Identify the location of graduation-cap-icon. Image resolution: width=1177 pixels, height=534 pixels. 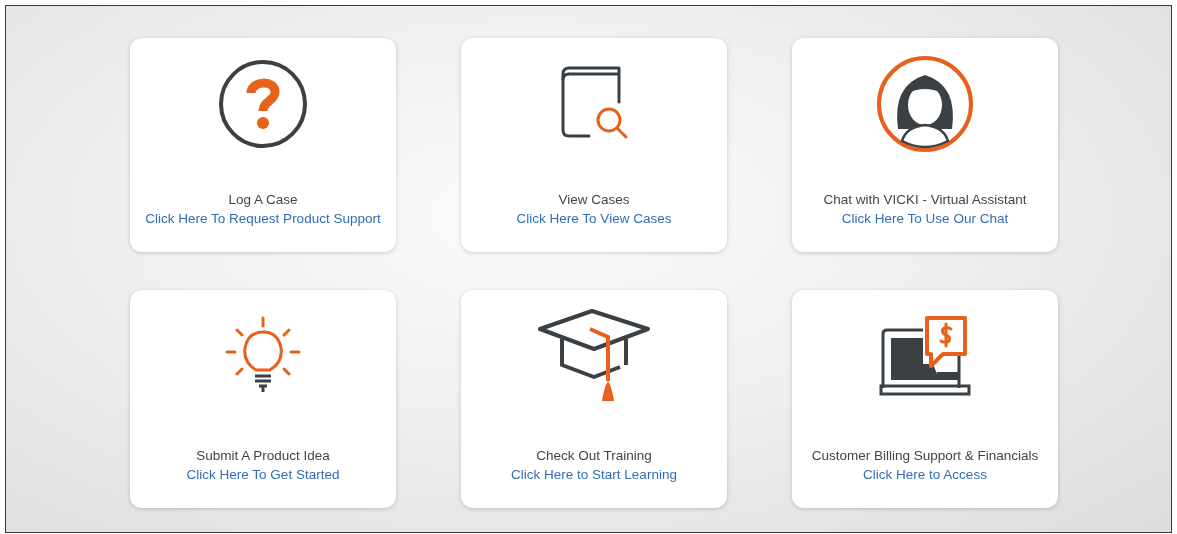
(594, 356).